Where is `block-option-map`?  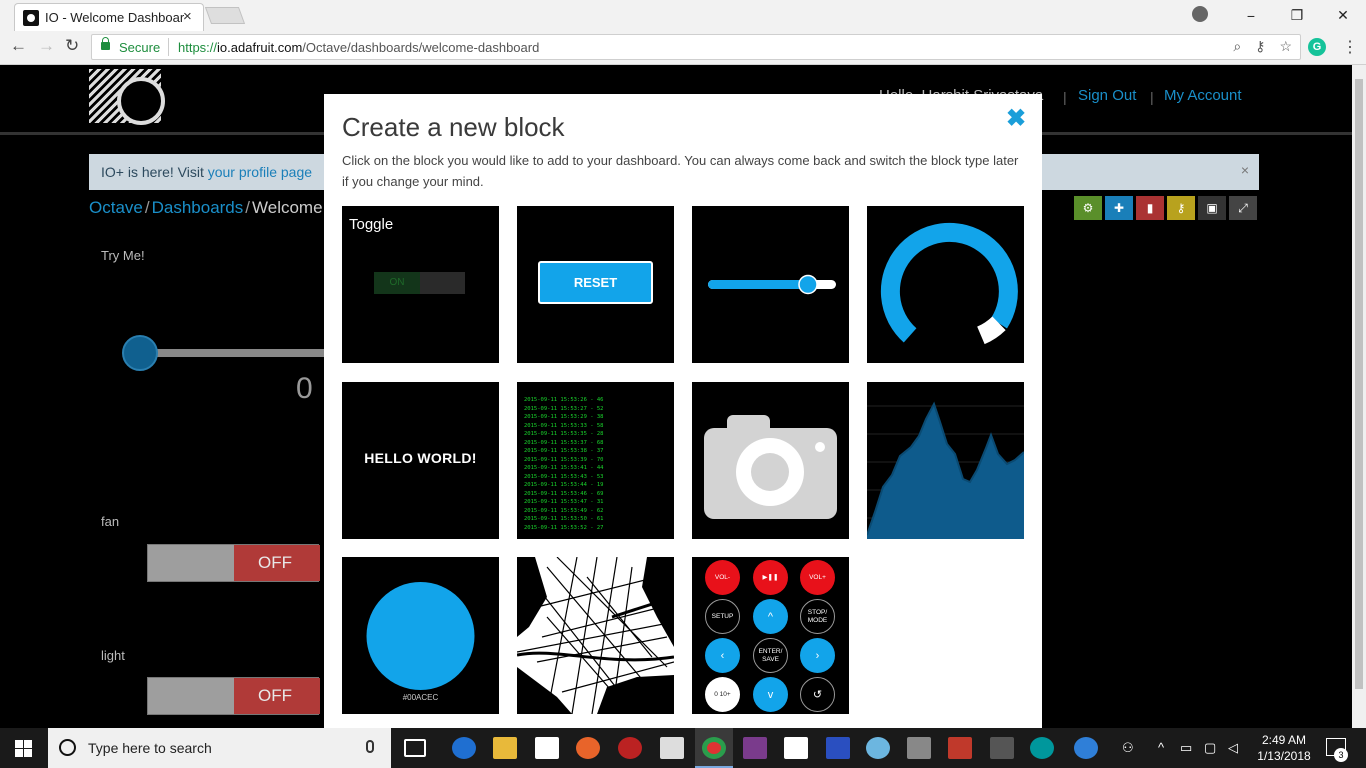 block-option-map is located at coordinates (595, 635).